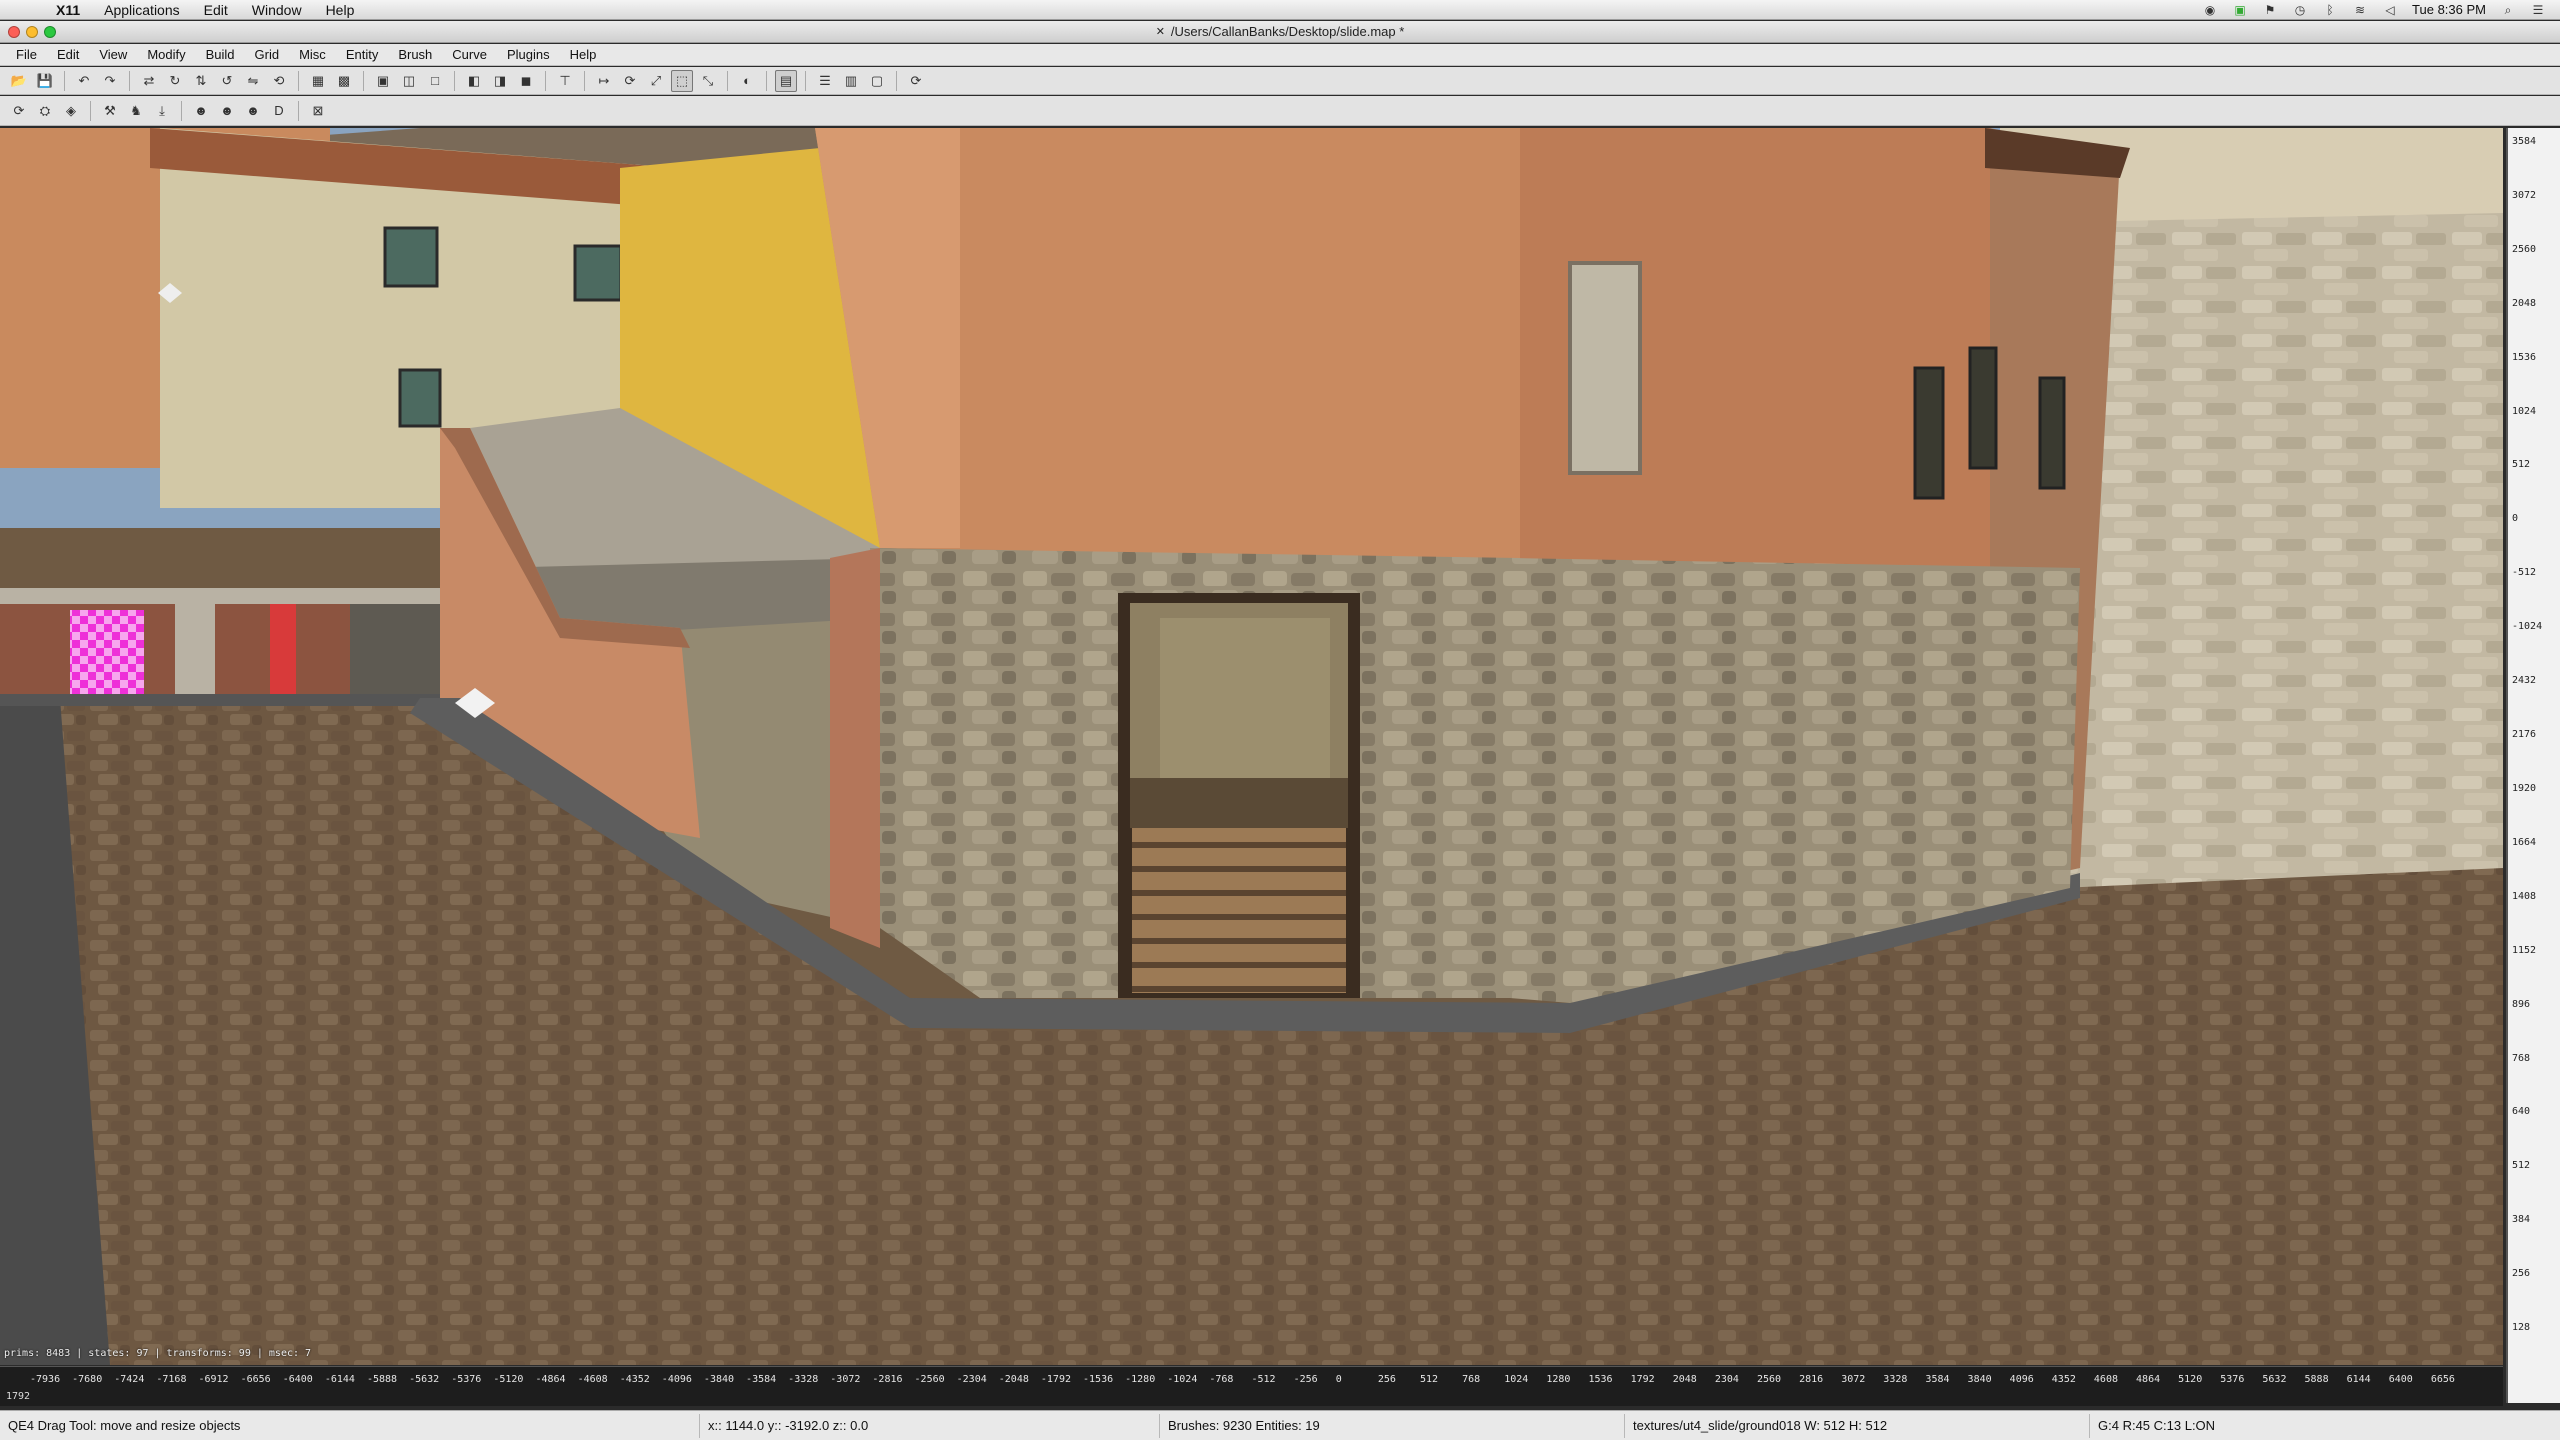  Describe the element at coordinates (107, 655) in the screenshot. I see `missing-texture-placeholder` at that location.